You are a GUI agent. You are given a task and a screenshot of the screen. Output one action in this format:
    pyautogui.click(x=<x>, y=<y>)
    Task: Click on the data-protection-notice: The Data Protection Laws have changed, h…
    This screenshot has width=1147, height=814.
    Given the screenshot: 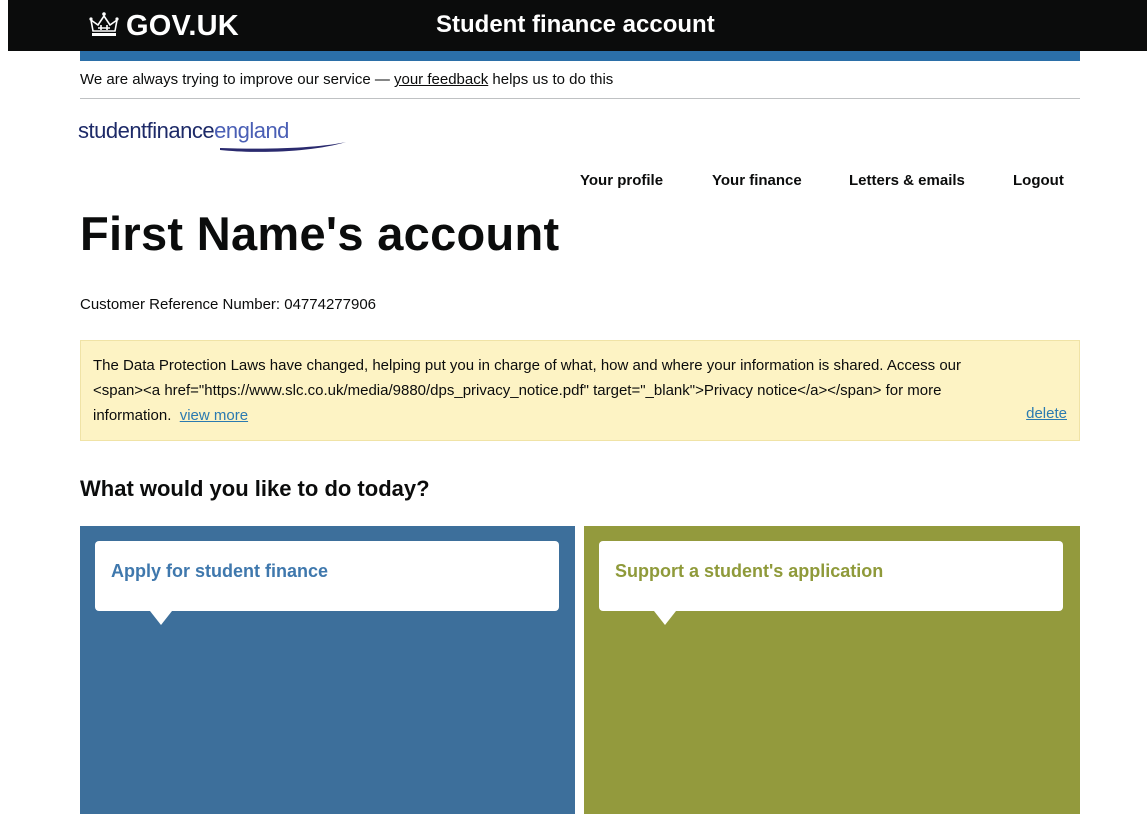 What is the action you would take?
    pyautogui.click(x=580, y=390)
    